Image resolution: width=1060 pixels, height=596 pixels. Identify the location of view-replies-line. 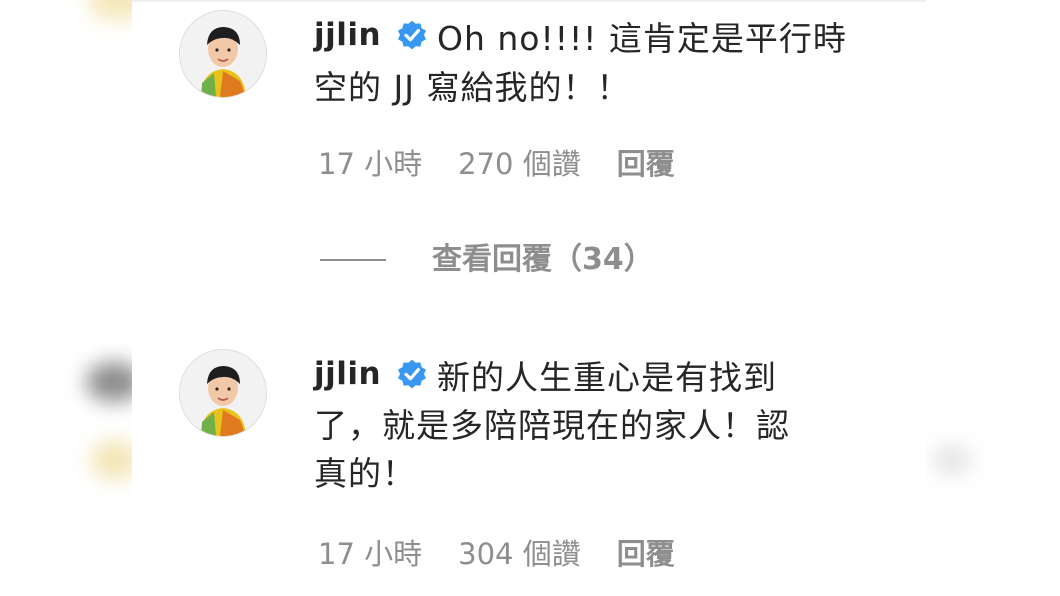
(353, 260).